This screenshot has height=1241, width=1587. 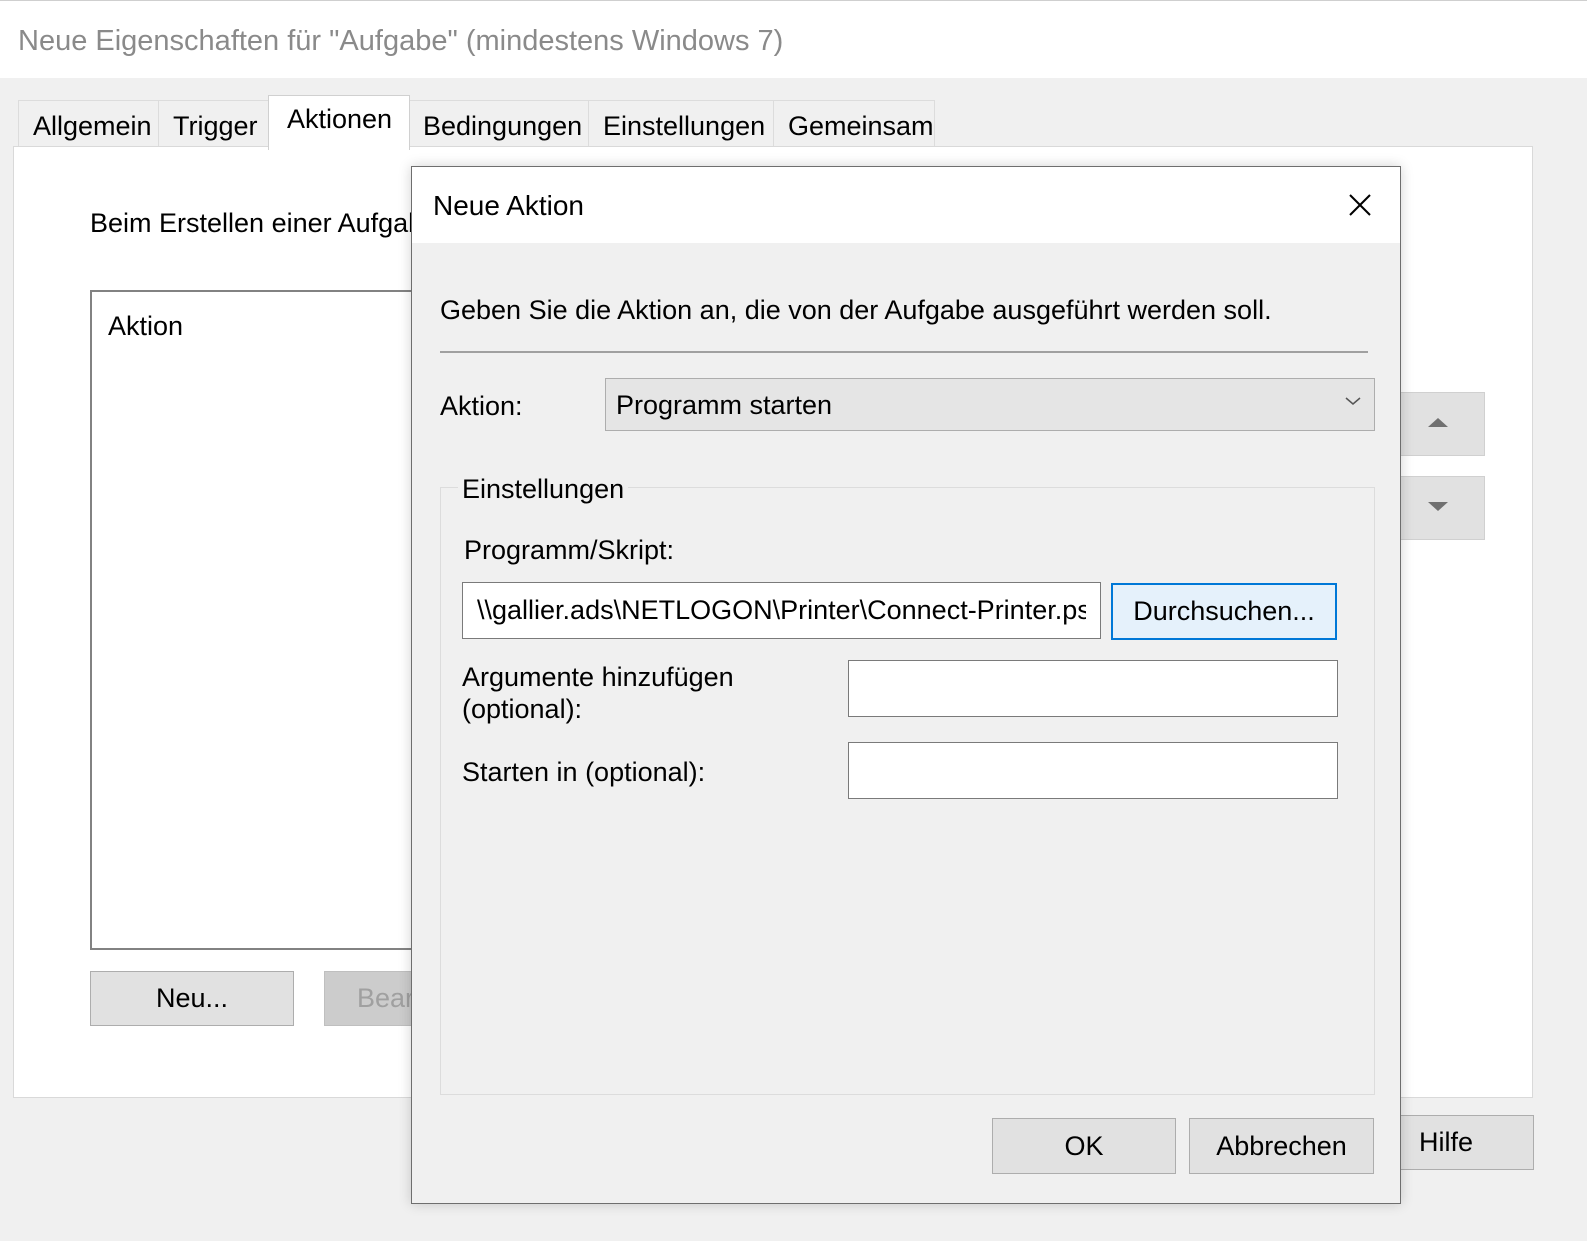 I want to click on triangle-down-icon, so click(x=1438, y=506).